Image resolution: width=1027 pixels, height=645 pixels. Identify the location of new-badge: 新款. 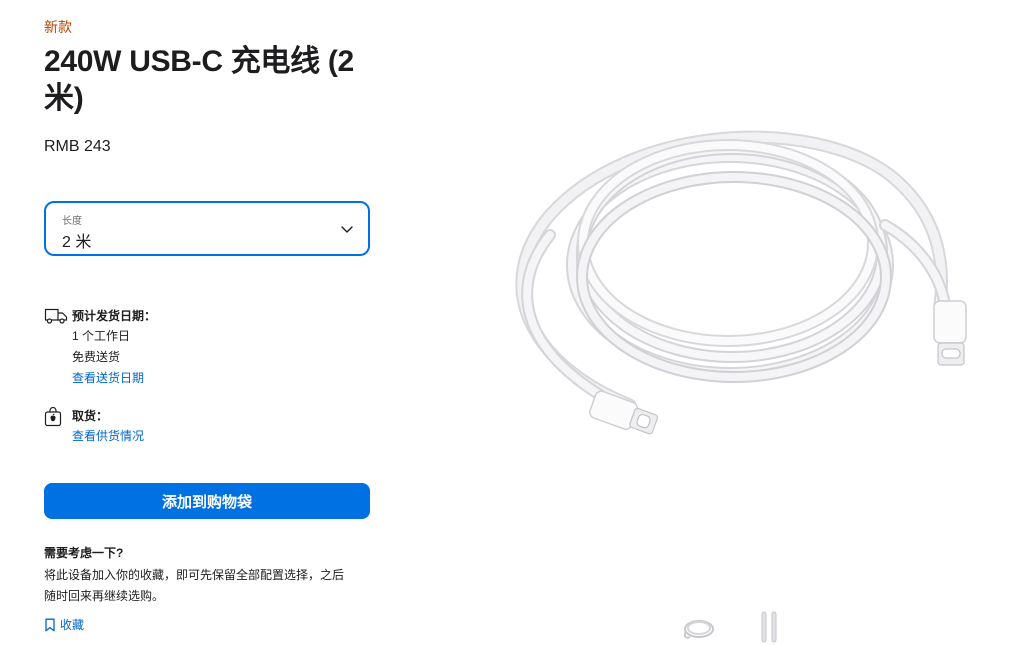
(58, 27).